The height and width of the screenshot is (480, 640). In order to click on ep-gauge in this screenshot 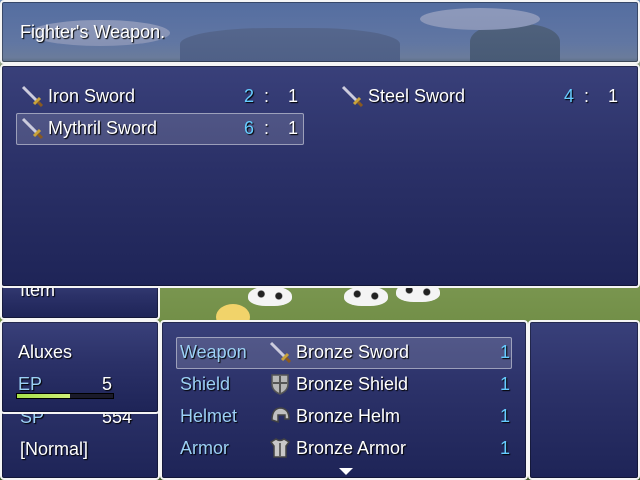, I will do `click(65, 396)`.